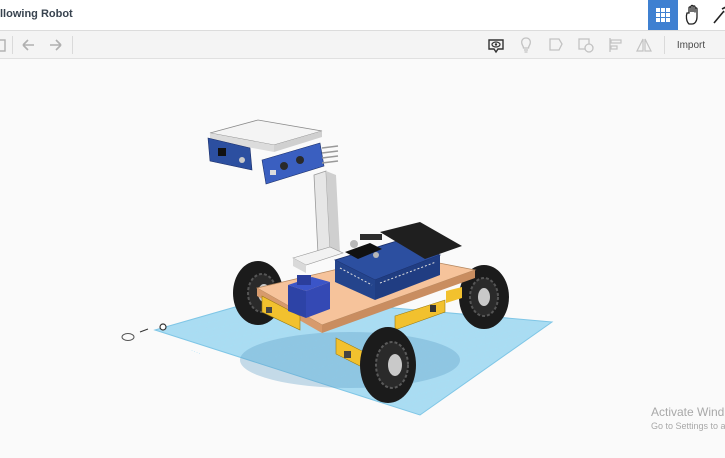 This screenshot has height=458, width=725. I want to click on grid-view-button, so click(663, 15).